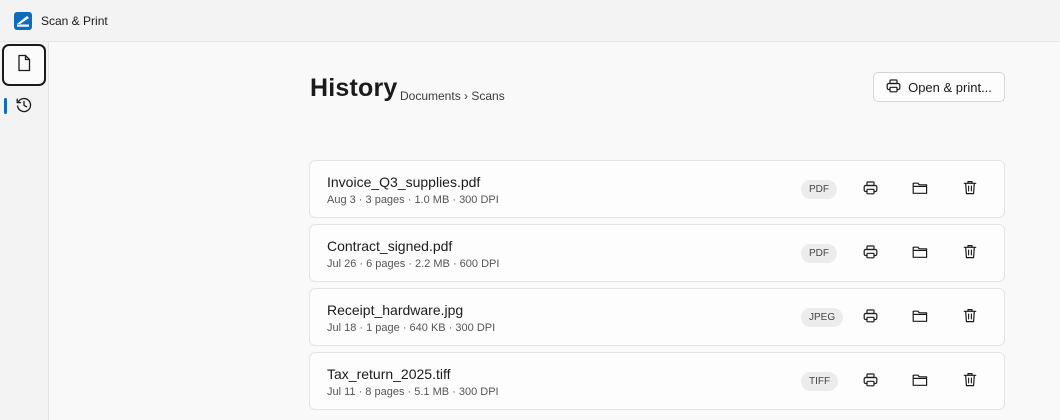 The height and width of the screenshot is (420, 1060). I want to click on history-icon, so click(24, 107).